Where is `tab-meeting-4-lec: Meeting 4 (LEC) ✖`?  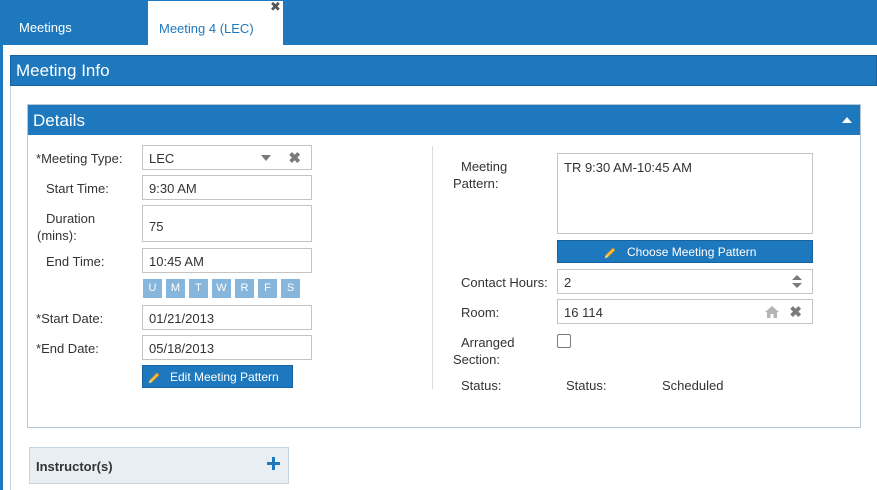 tab-meeting-4-lec: Meeting 4 (LEC) ✖ is located at coordinates (215, 22).